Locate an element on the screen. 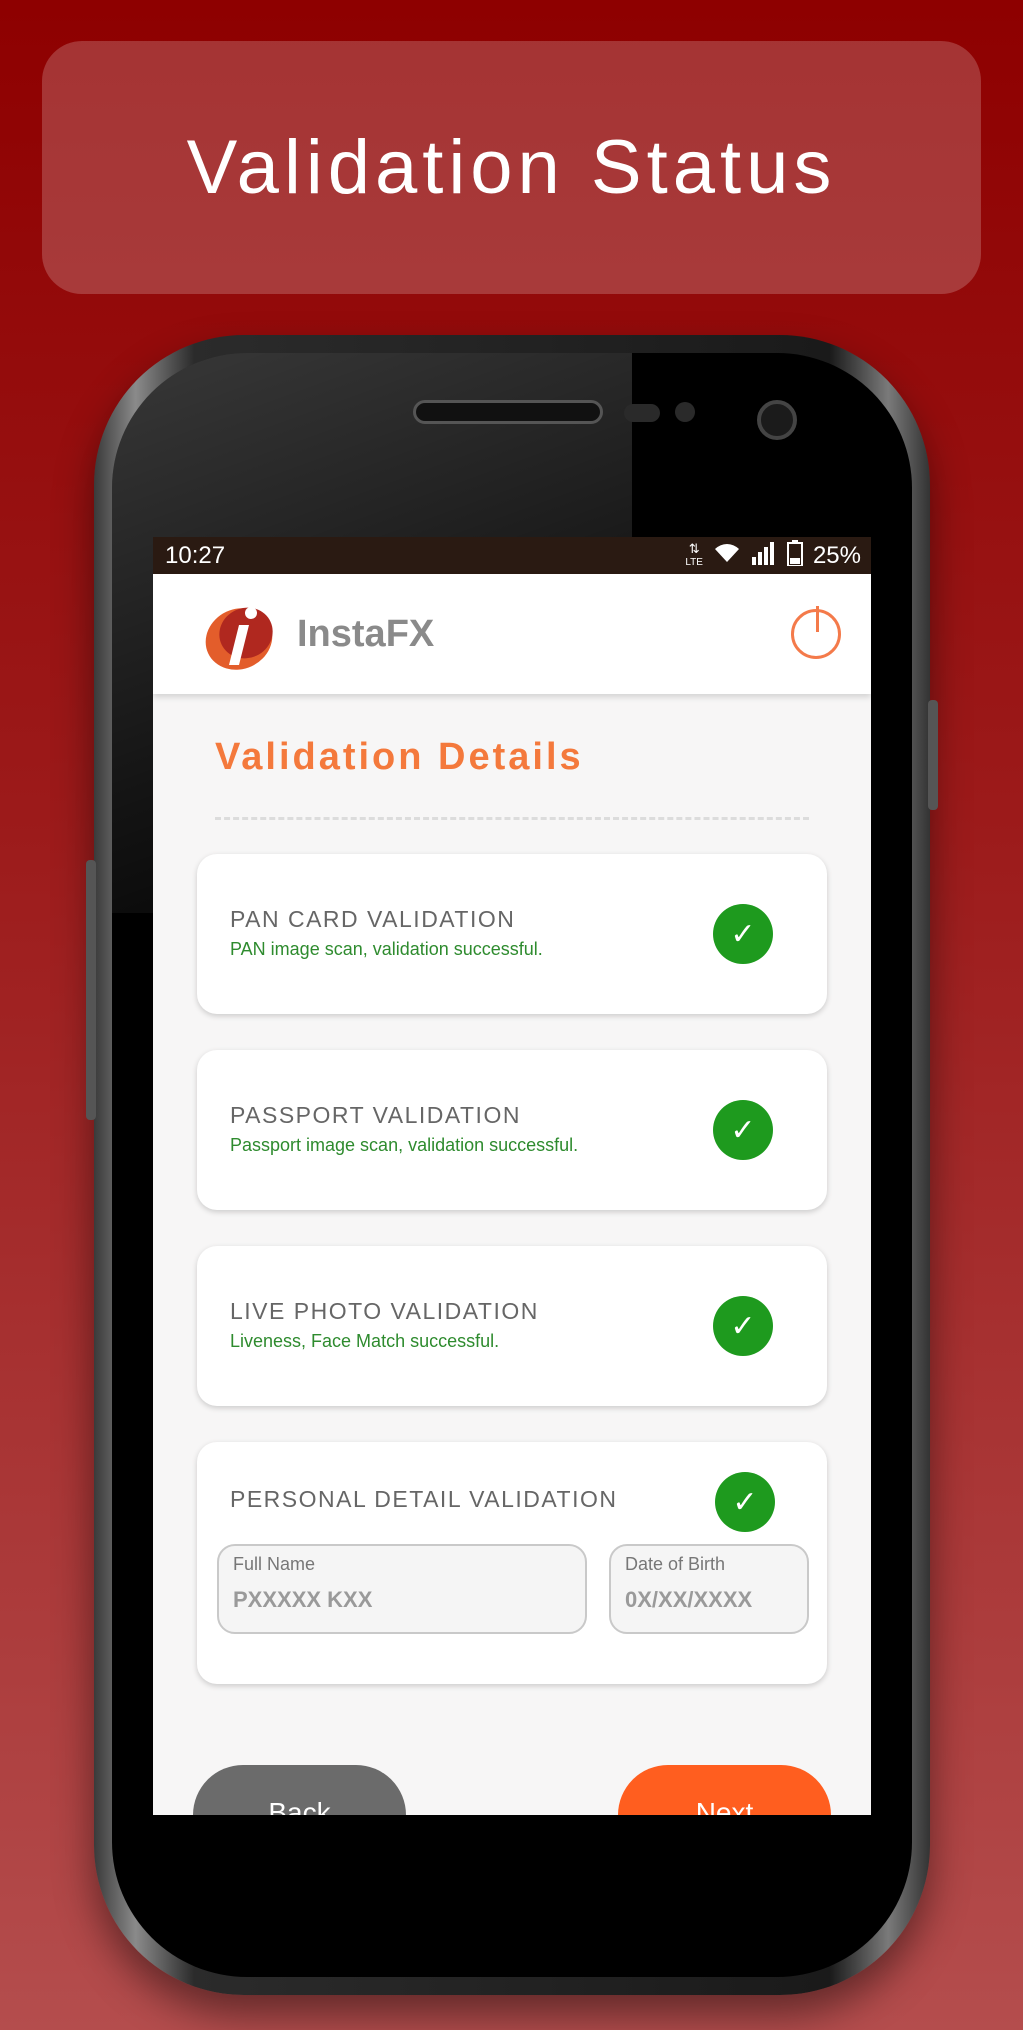  full-name-field: Full Name PXXXXX KXX is located at coordinates (402, 1589).